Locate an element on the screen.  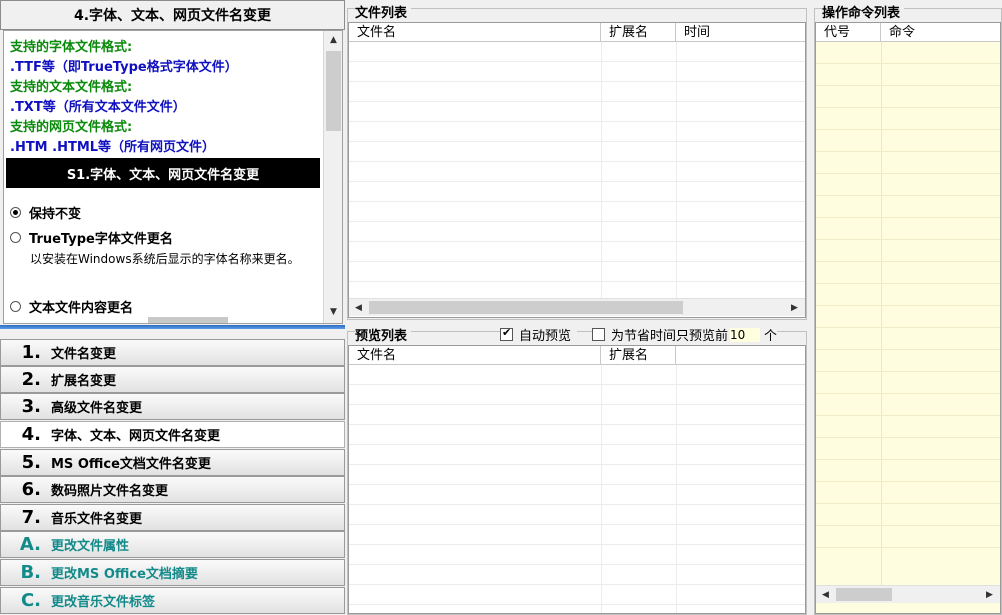
menu-label: 更改文件属性 is located at coordinates (90, 546).